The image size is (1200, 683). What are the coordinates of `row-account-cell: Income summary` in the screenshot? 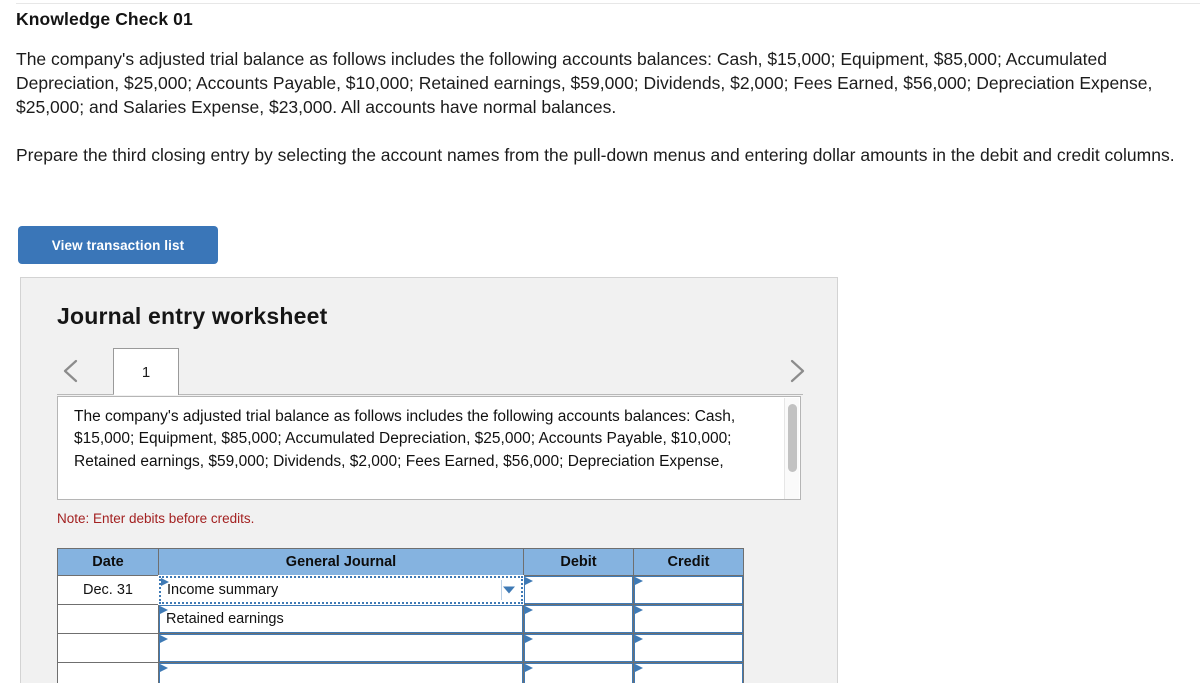 It's located at (341, 590).